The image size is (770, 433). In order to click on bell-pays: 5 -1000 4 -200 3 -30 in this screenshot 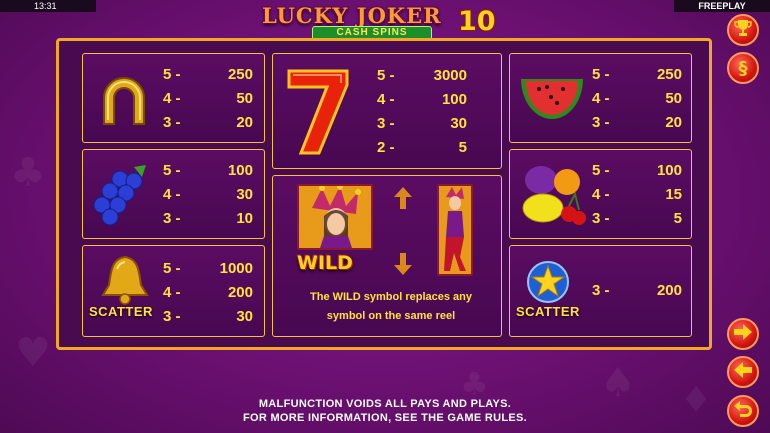, I will do `click(208, 292)`.